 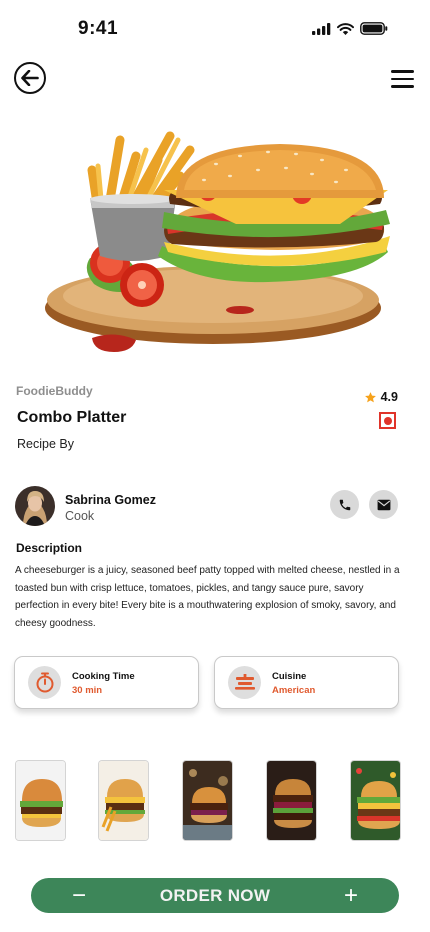 I want to click on status-icons, so click(x=350, y=28).